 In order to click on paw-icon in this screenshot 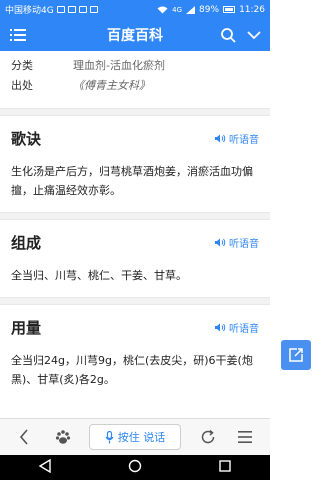, I will do `click(63, 437)`.